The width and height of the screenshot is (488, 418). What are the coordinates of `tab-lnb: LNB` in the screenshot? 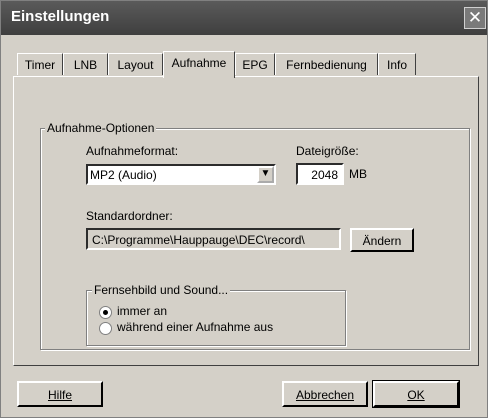 It's located at (85, 64).